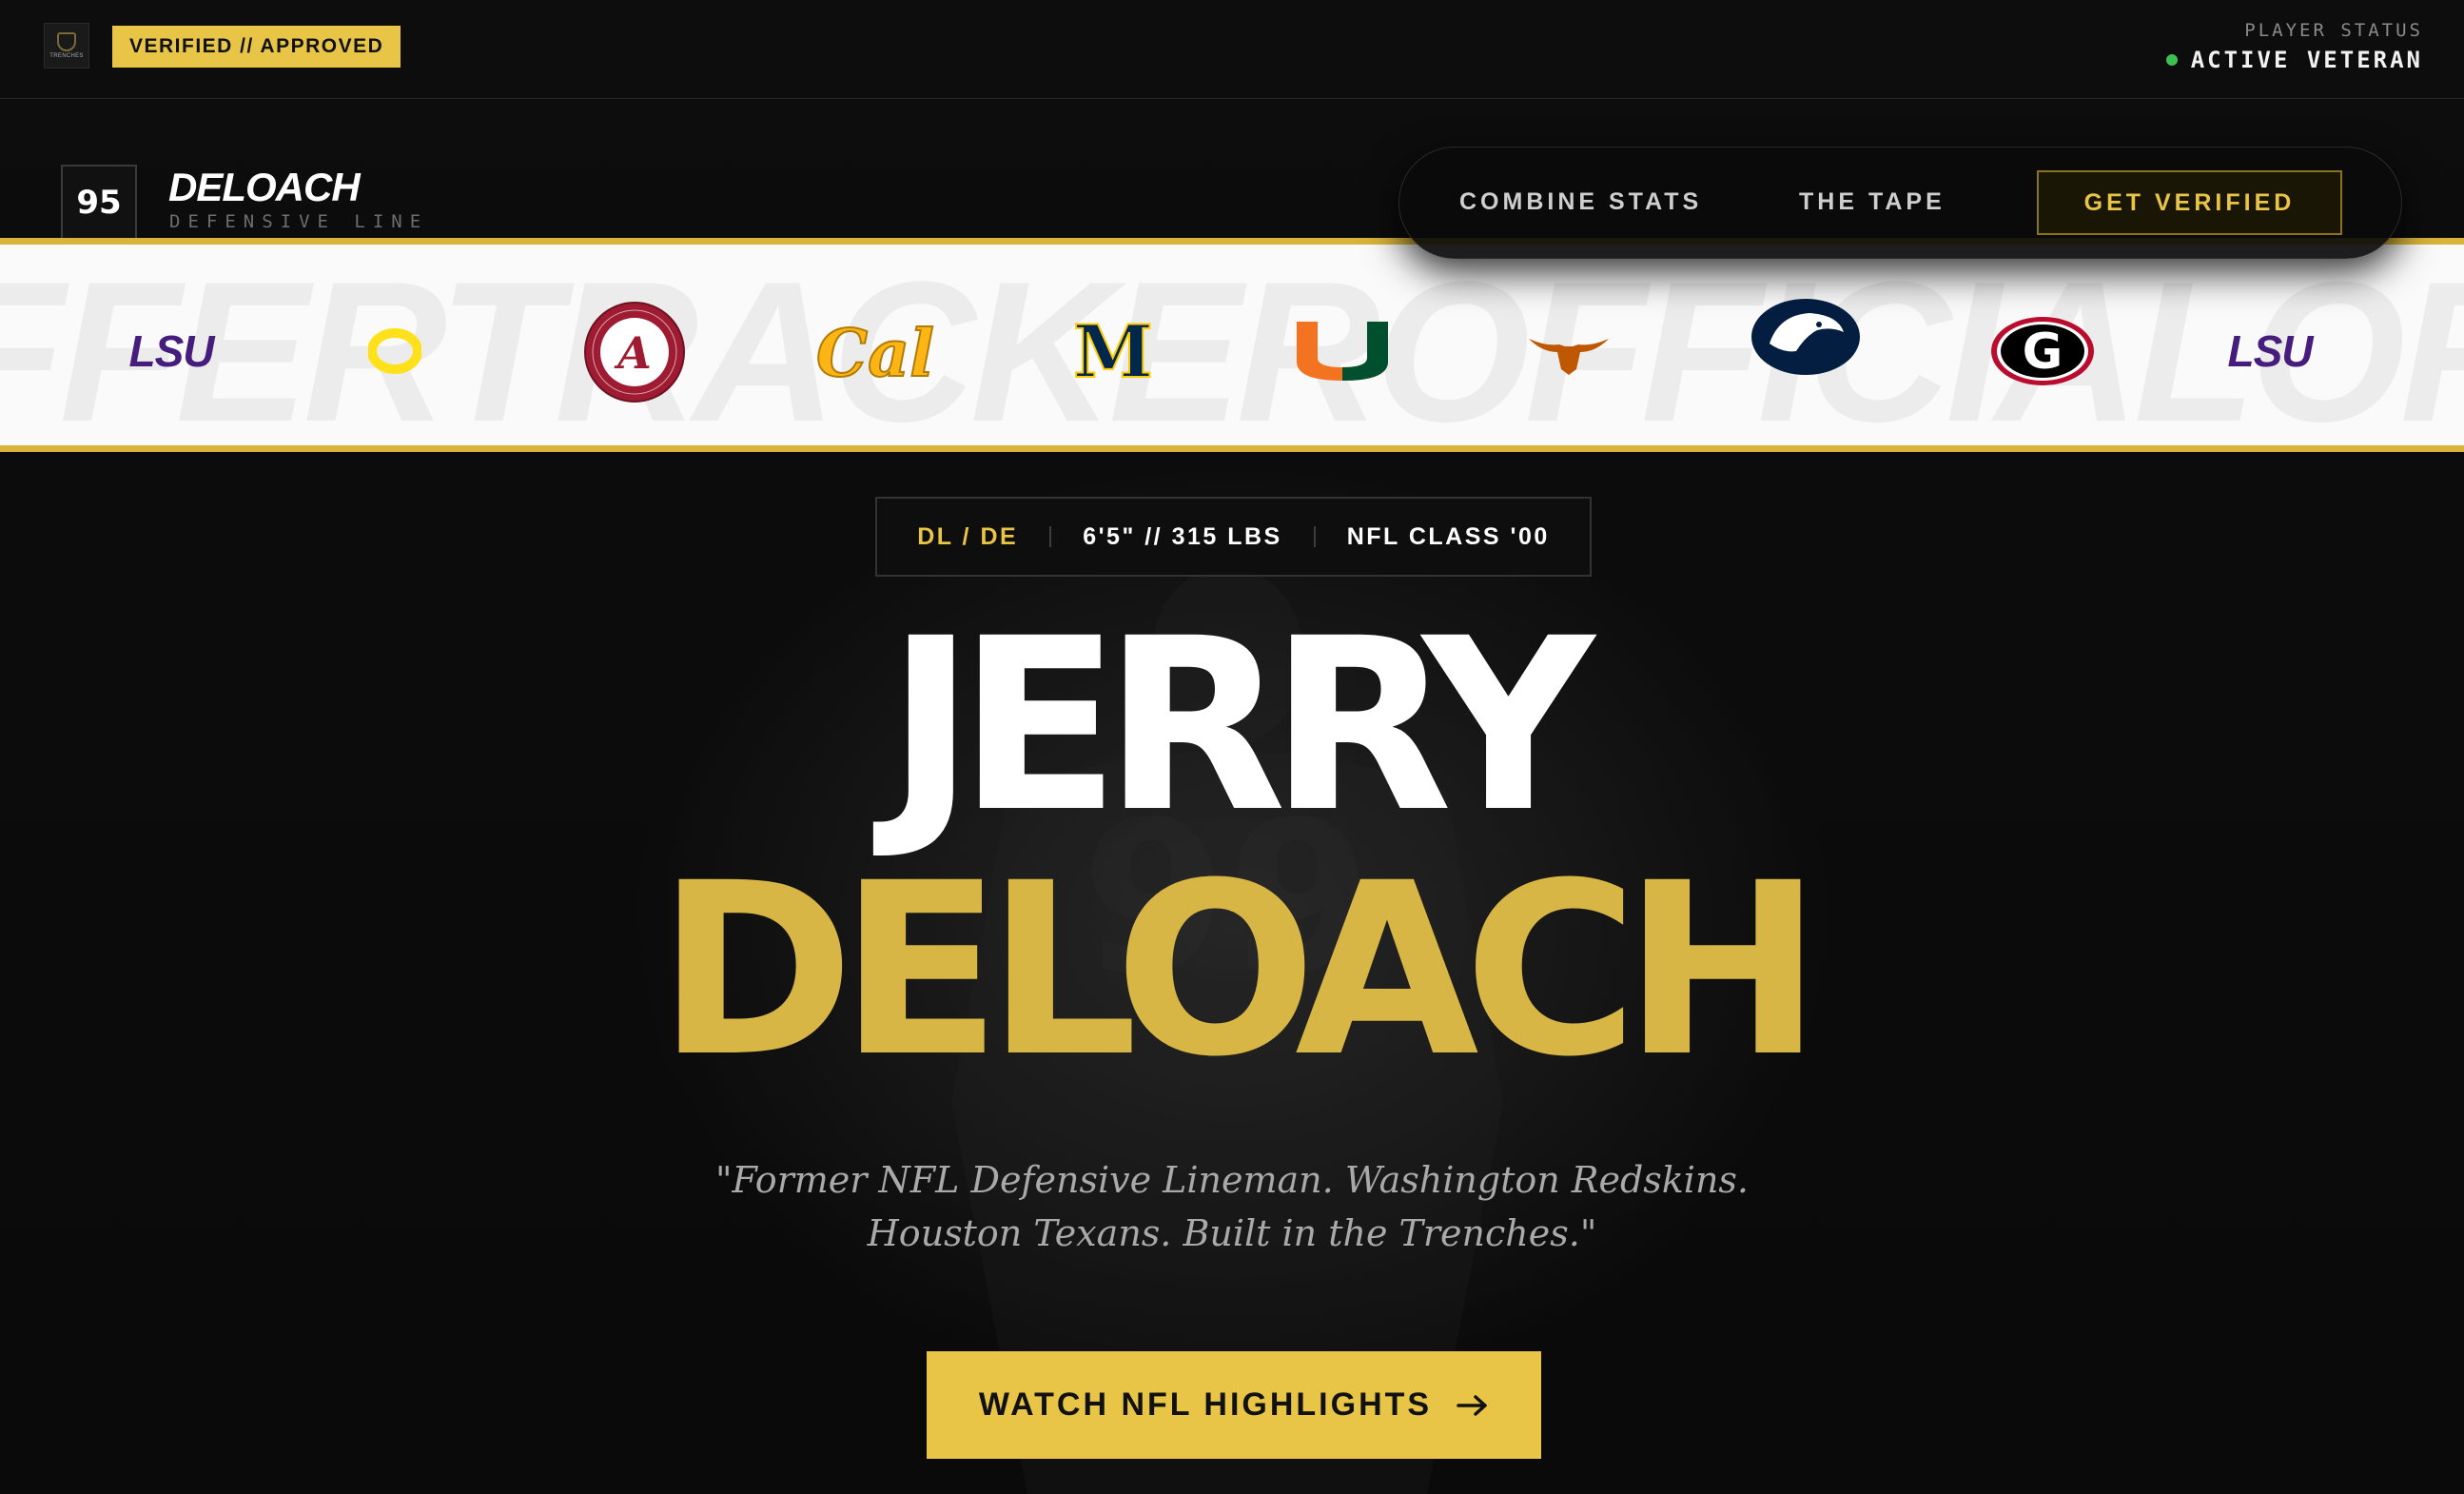 The height and width of the screenshot is (1494, 2464). What do you see at coordinates (2333, 30) in the screenshot?
I see `player-status-label: PLAYER STATUS` at bounding box center [2333, 30].